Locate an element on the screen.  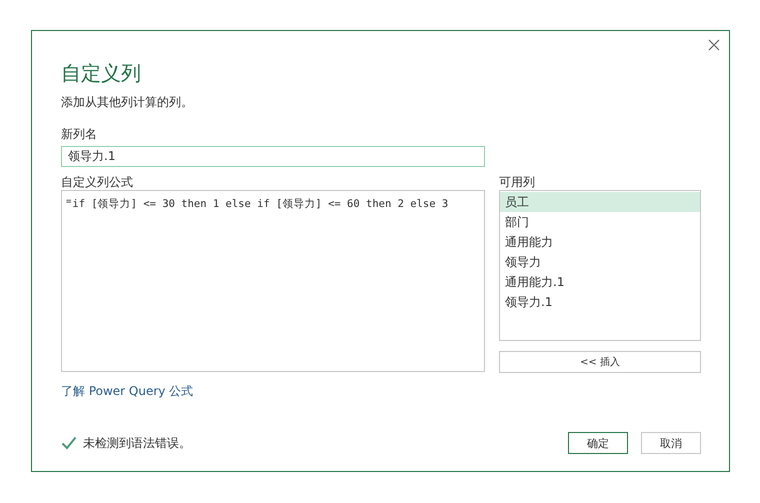
status-message: 未检测到语法错误。 is located at coordinates (137, 443).